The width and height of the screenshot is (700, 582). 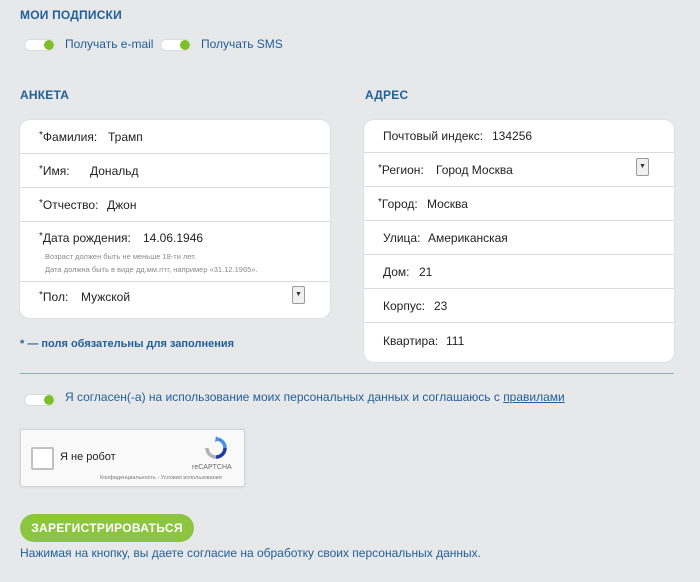 What do you see at coordinates (216, 448) in the screenshot?
I see `recaptcha-logo-icon` at bounding box center [216, 448].